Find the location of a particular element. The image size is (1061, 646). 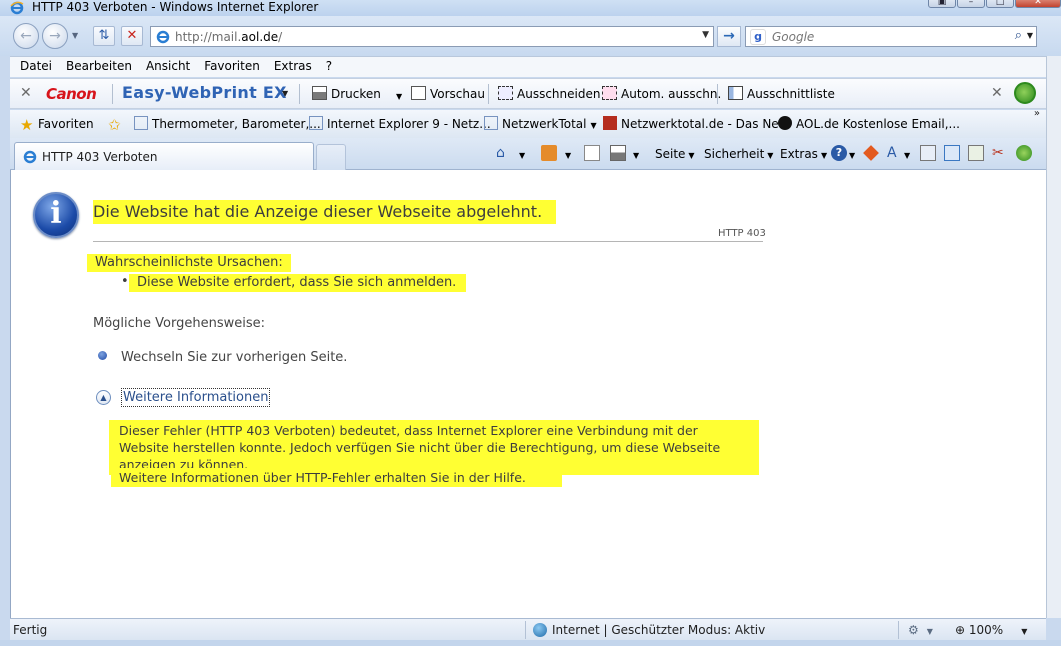

menu-datei: Datei is located at coordinates (34, 66).